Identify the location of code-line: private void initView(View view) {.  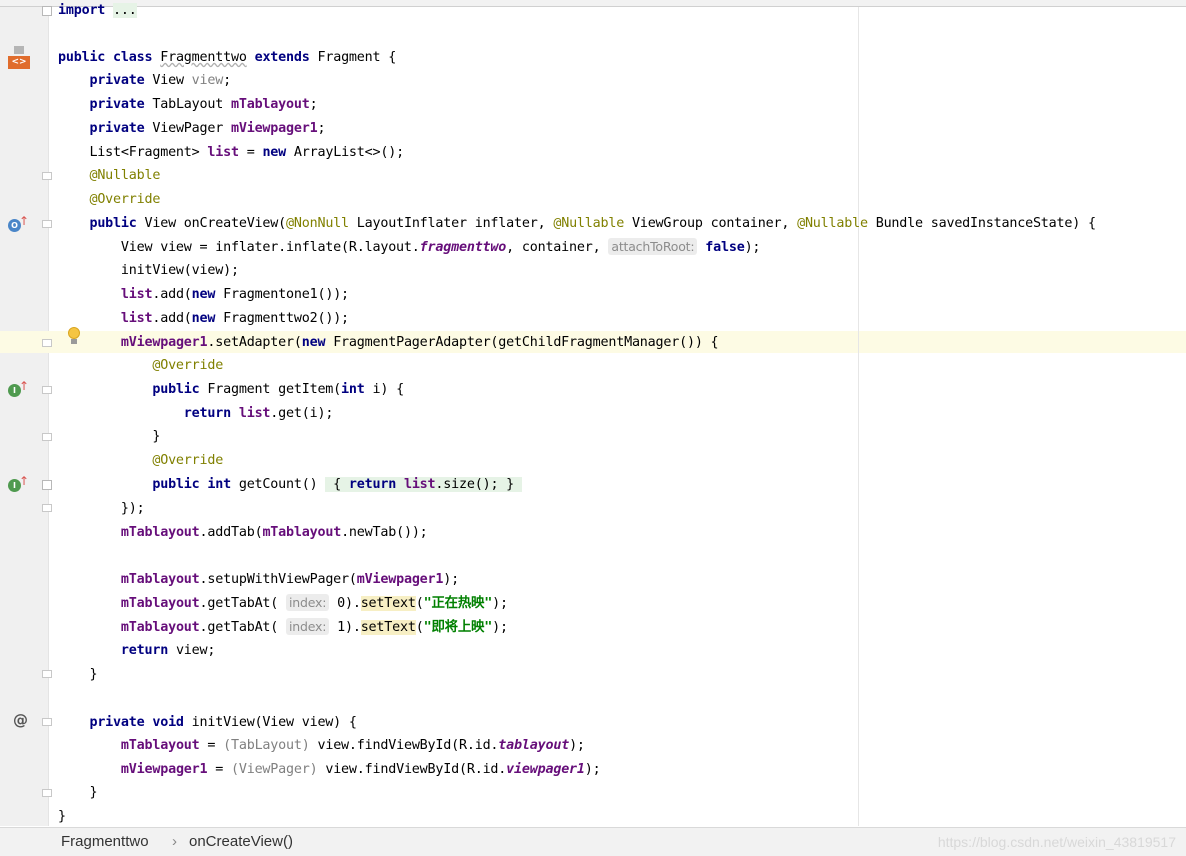
(223, 722).